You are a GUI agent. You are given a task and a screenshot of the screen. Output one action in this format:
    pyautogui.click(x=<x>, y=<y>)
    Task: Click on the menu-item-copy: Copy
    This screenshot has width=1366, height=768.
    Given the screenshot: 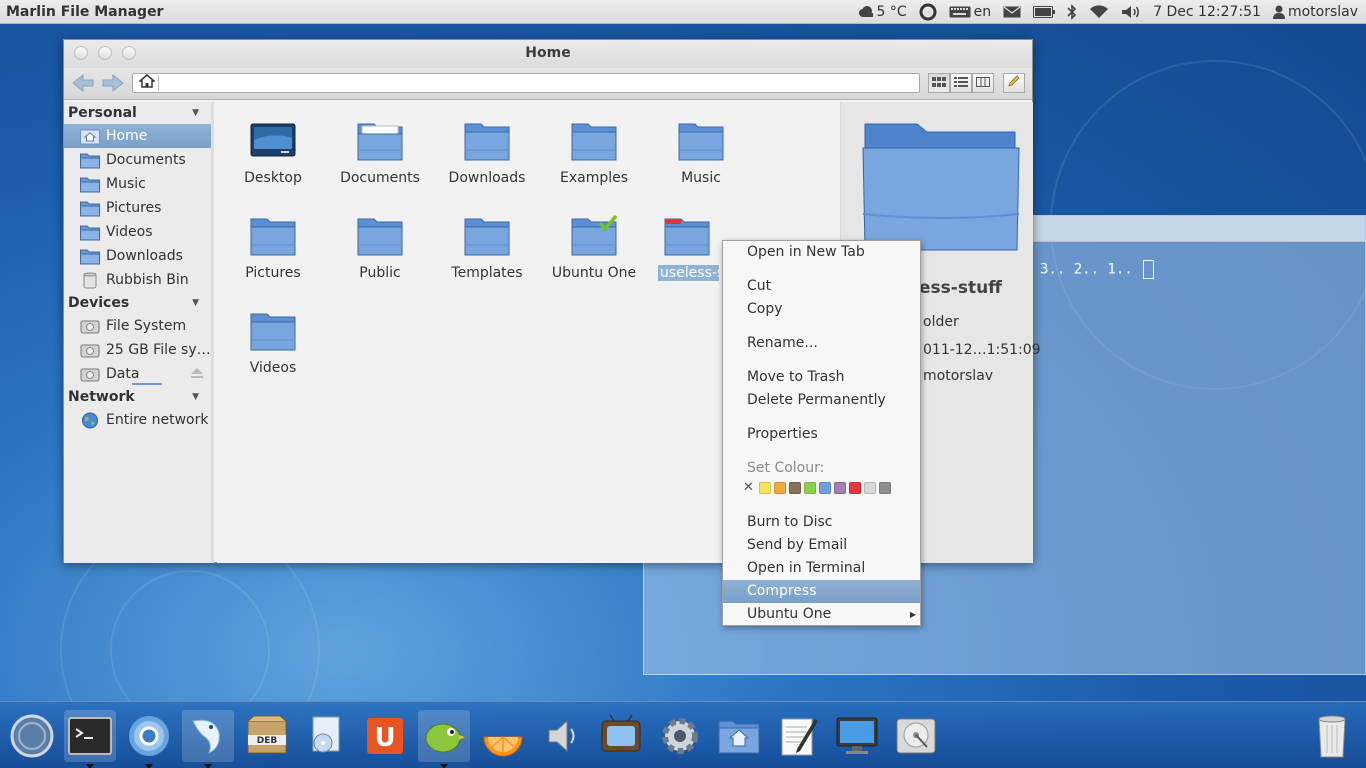 What is the action you would take?
    pyautogui.click(x=821, y=309)
    